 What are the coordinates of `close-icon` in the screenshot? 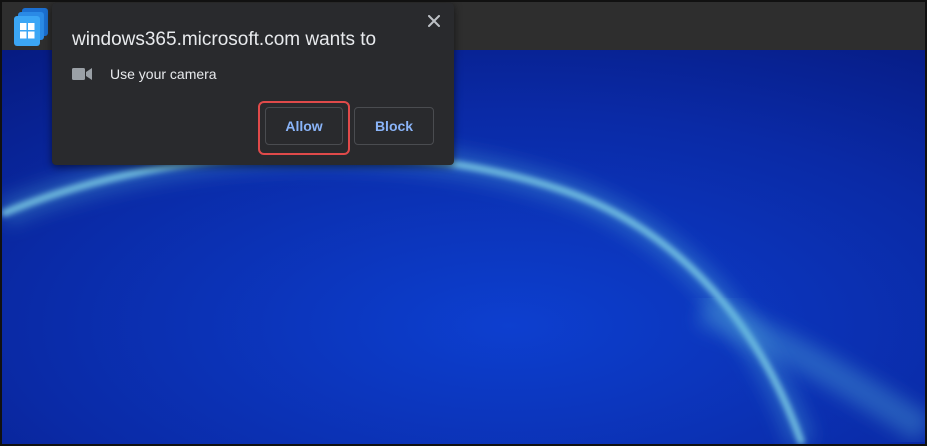 It's located at (434, 23).